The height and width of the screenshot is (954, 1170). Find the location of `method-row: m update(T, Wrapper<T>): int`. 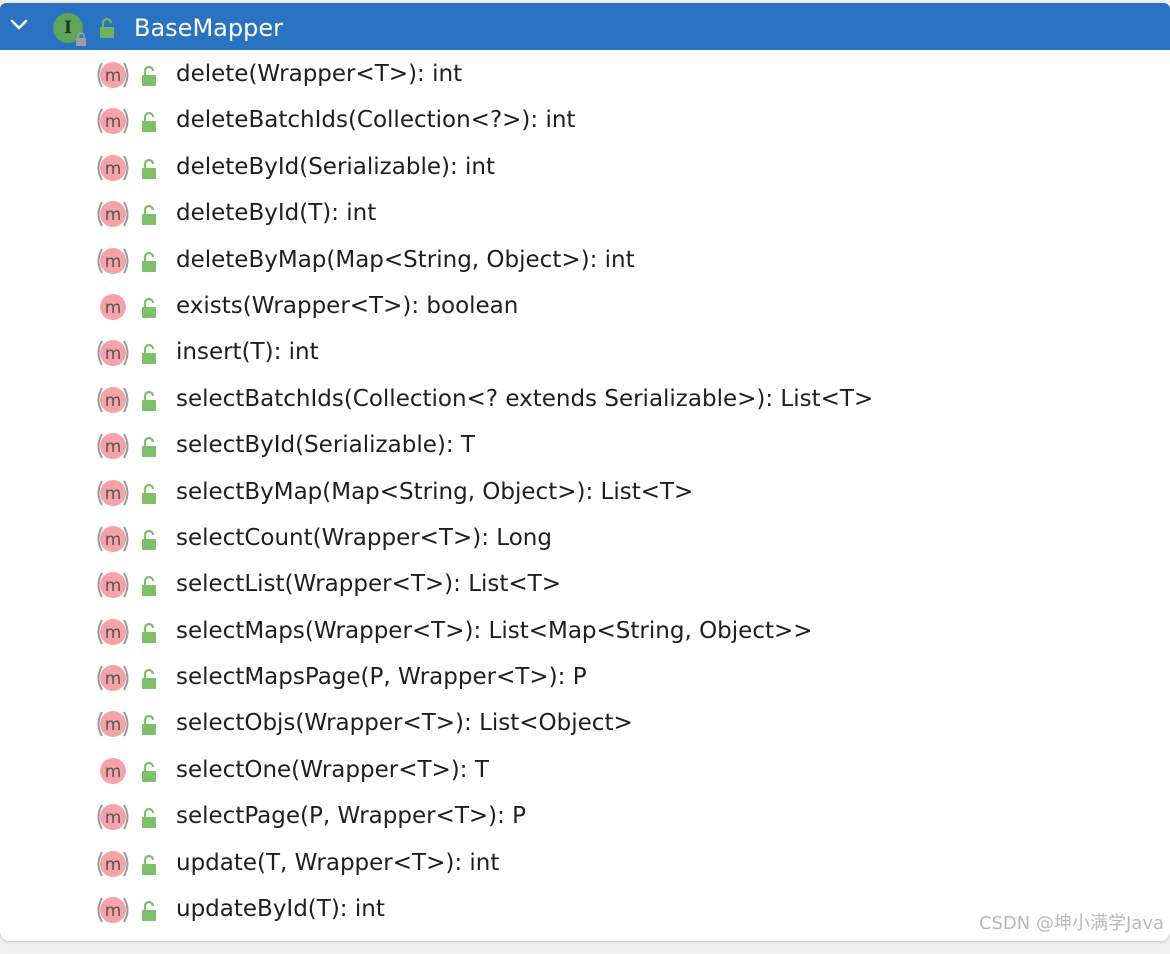

method-row: m update(T, Wrapper<T>): int is located at coordinates (585, 864).